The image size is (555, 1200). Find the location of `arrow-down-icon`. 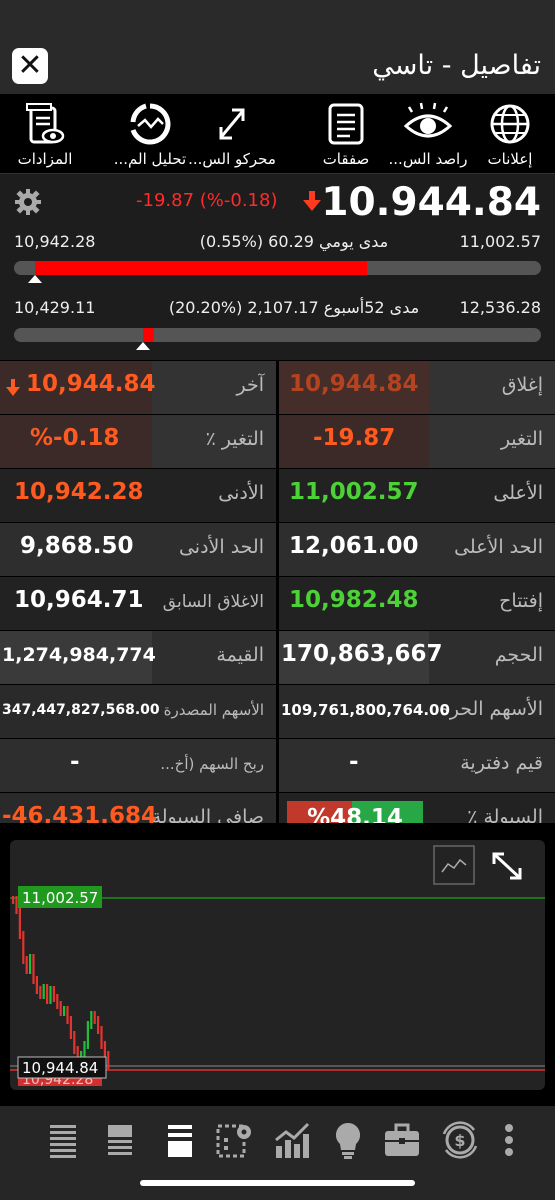

arrow-down-icon is located at coordinates (312, 201).